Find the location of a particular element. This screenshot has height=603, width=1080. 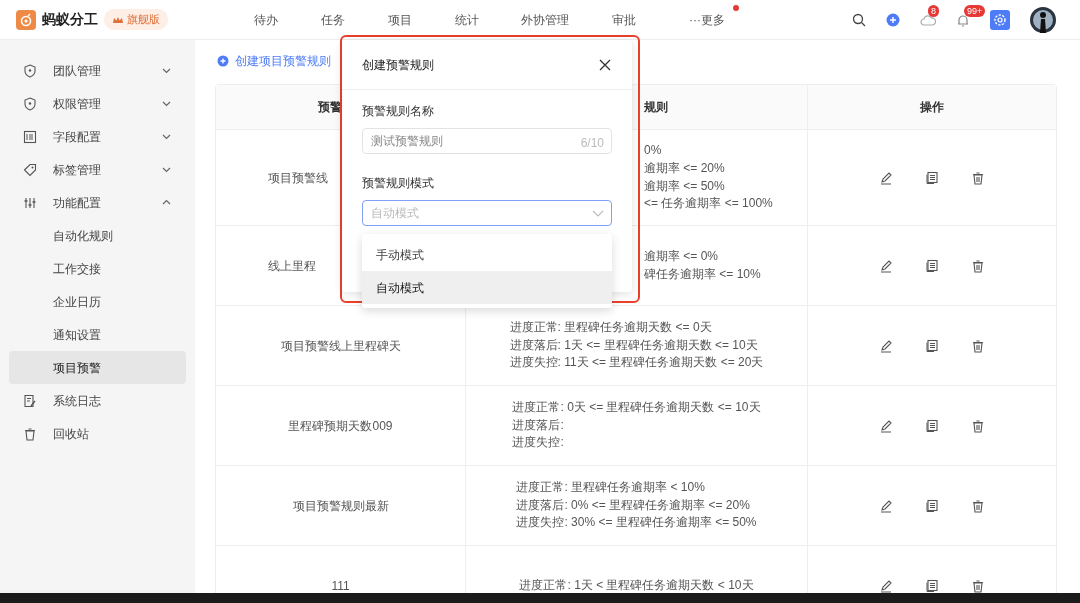

rule-text: 0% is located at coordinates (653, 151).